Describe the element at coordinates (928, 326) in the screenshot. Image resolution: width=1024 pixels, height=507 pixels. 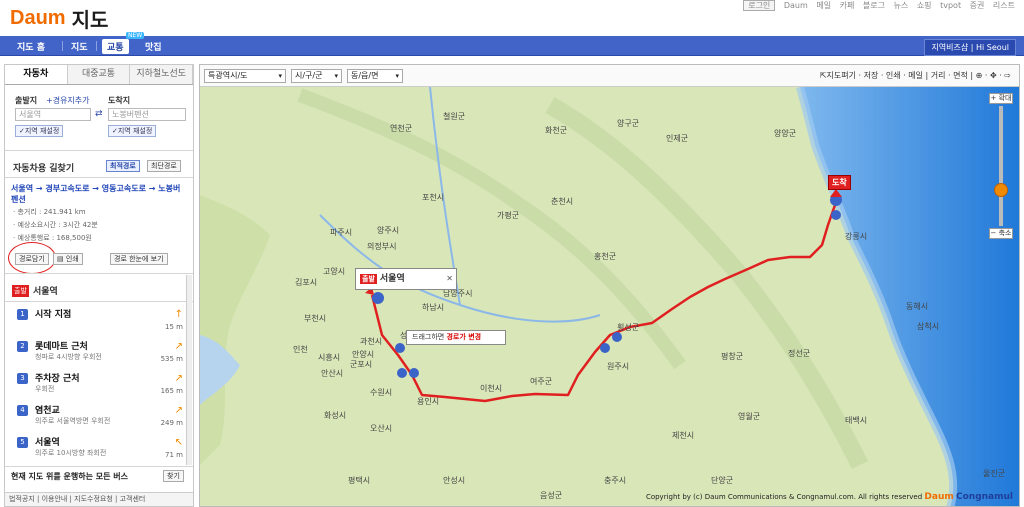
I see `place-label: 삼척시` at that location.